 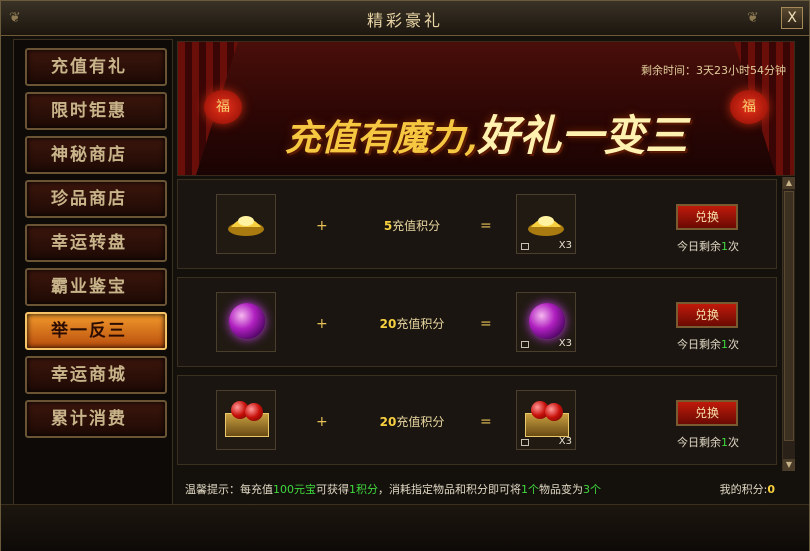 I want to click on bottom-frame, so click(x=405, y=527).